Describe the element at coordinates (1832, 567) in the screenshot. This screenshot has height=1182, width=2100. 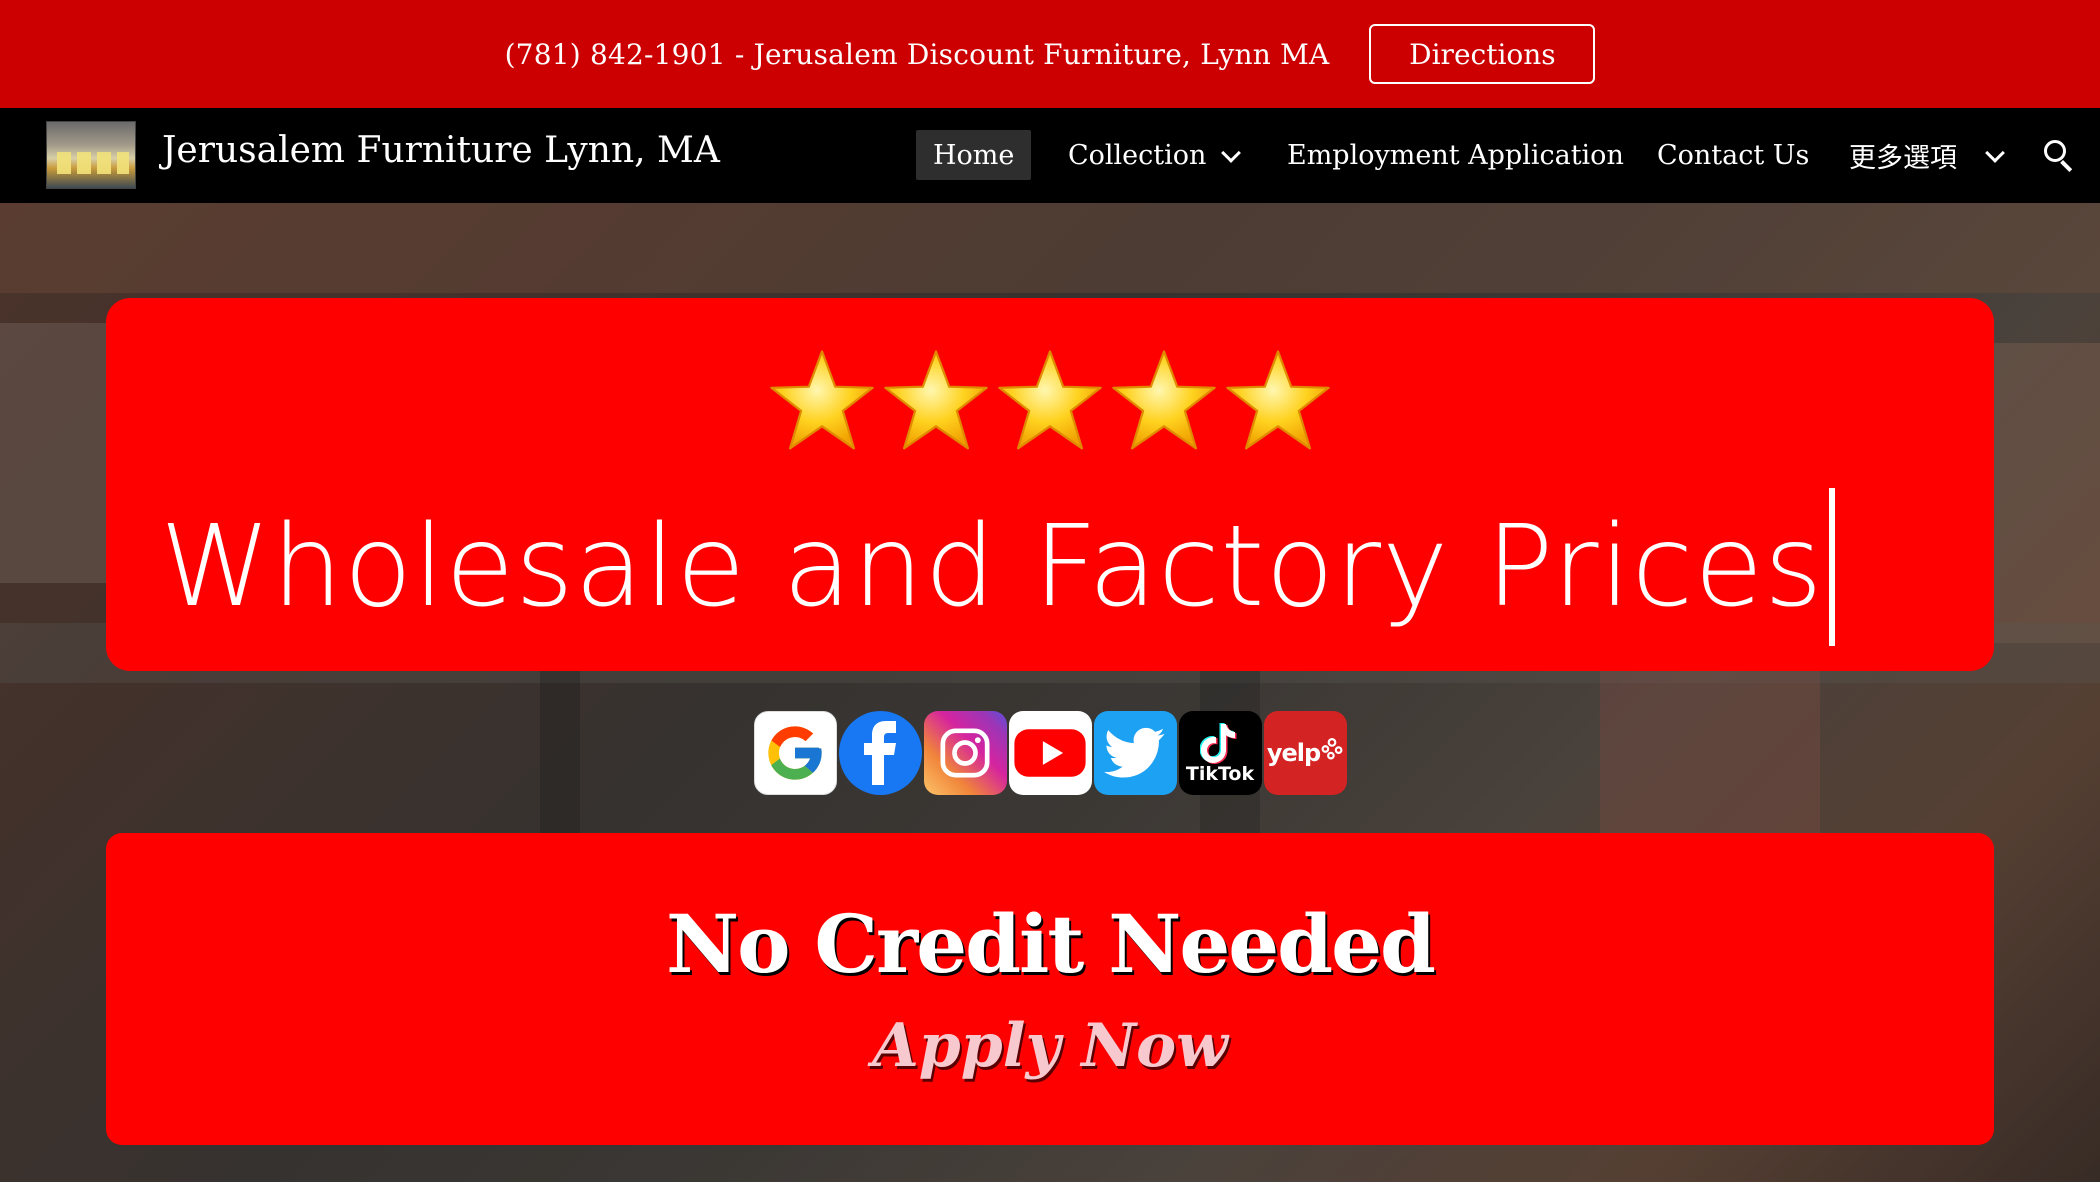
I see `text-cursor` at that location.